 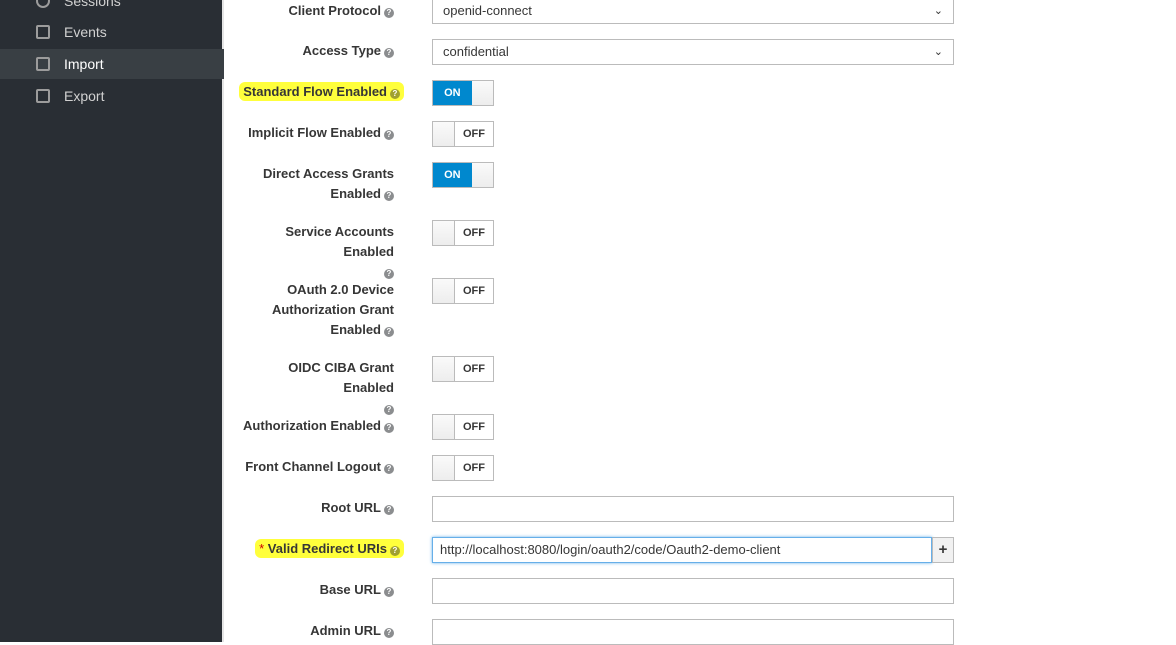 What do you see at coordinates (693, 632) in the screenshot?
I see `admin-url-input` at bounding box center [693, 632].